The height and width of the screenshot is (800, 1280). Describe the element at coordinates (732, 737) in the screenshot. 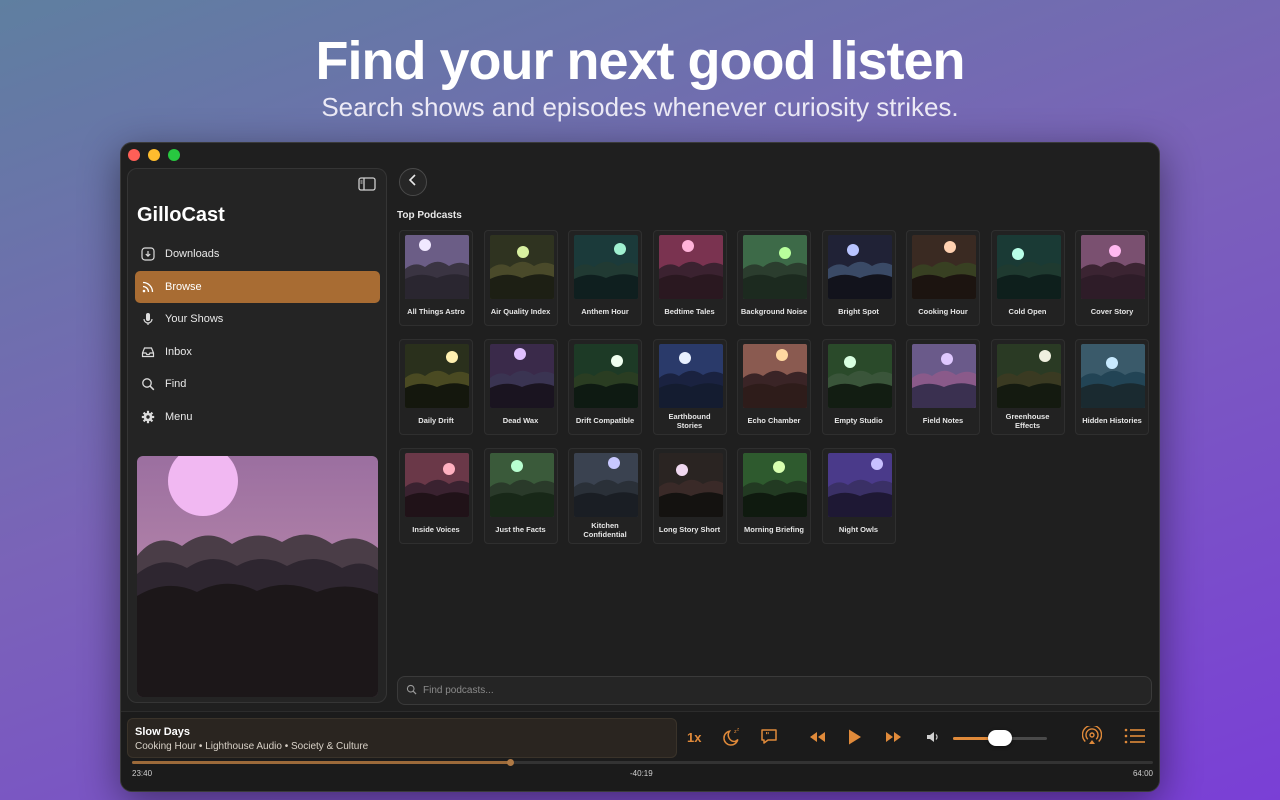

I see `sleep-timer-icon: zz` at that location.